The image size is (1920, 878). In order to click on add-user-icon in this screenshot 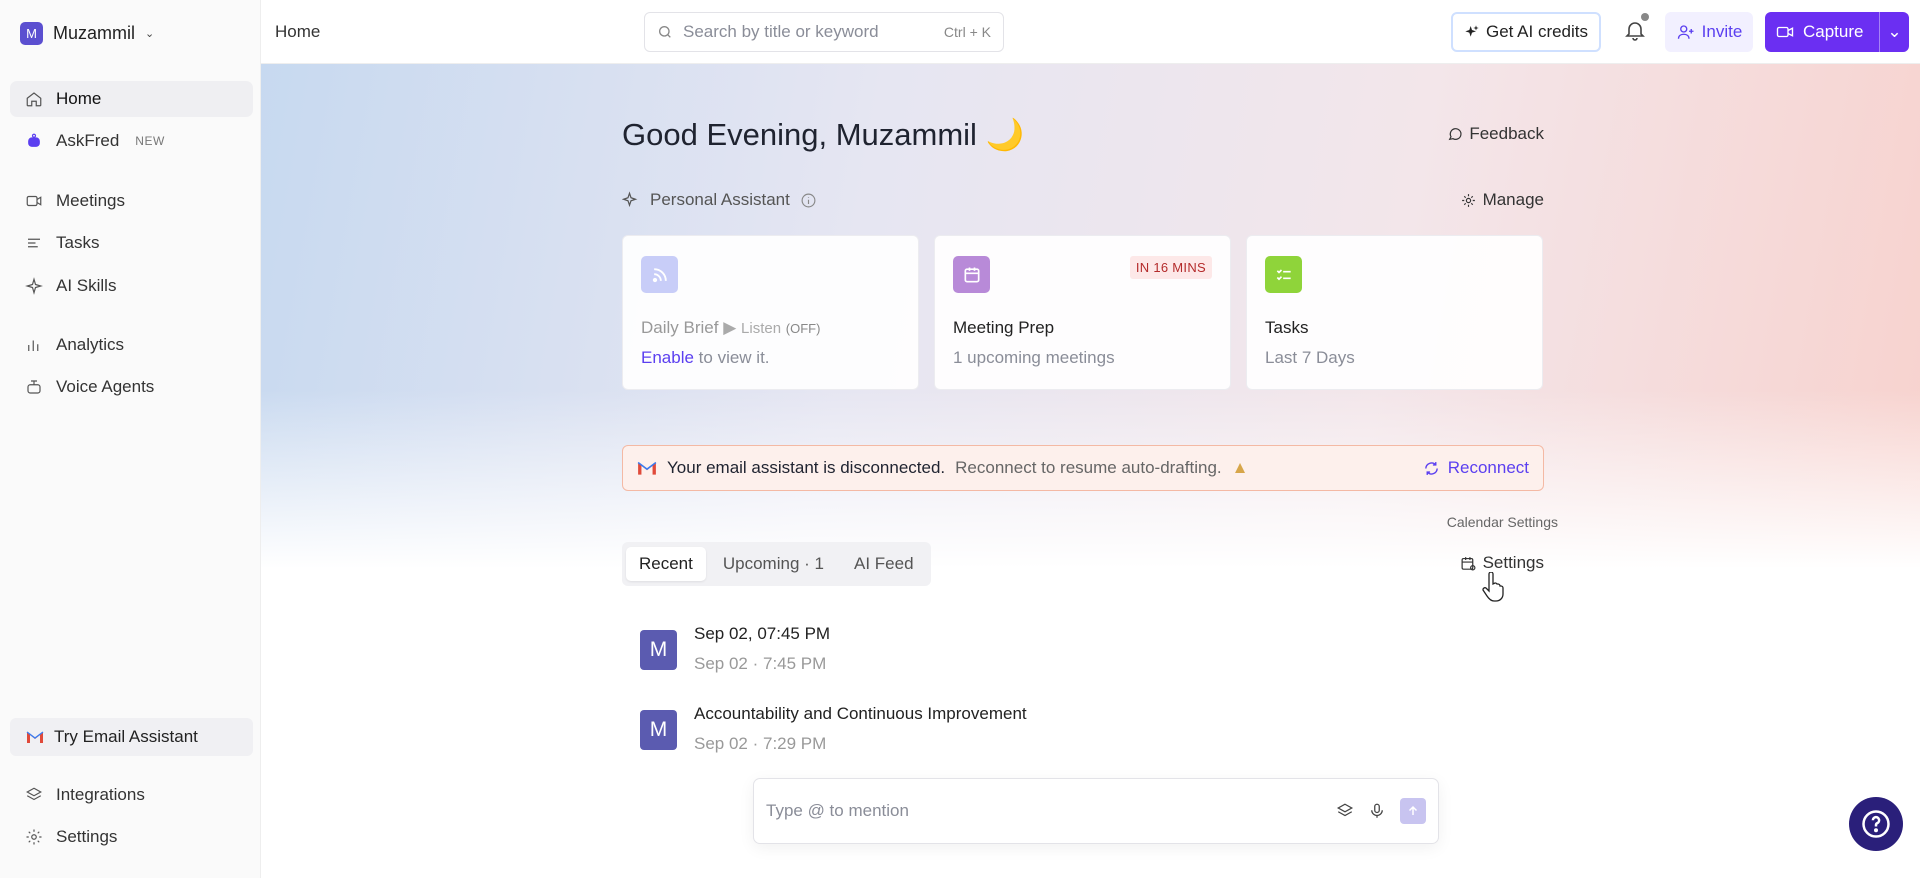, I will do `click(1686, 32)`.